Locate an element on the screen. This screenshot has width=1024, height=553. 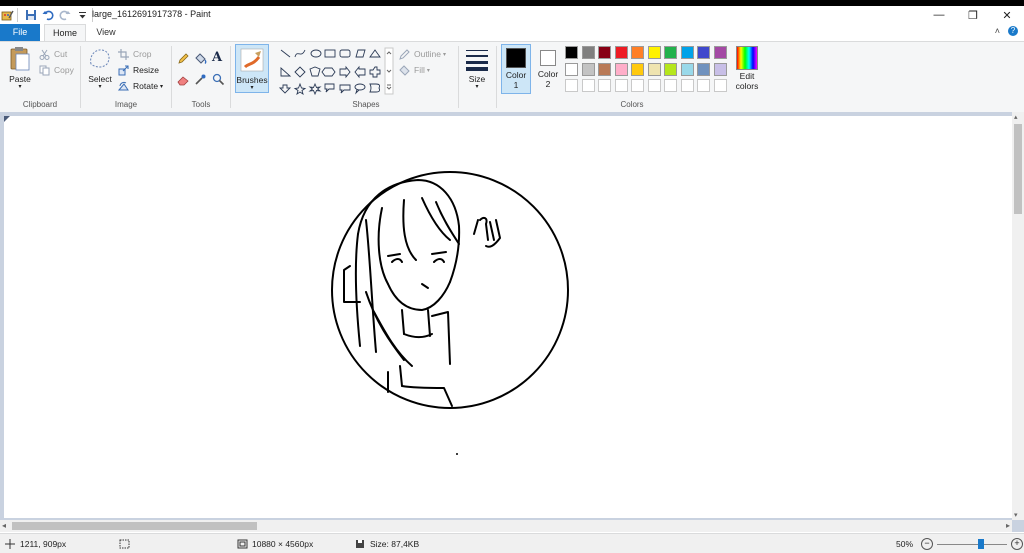
resize-button: Resize is located at coordinates (140, 70).